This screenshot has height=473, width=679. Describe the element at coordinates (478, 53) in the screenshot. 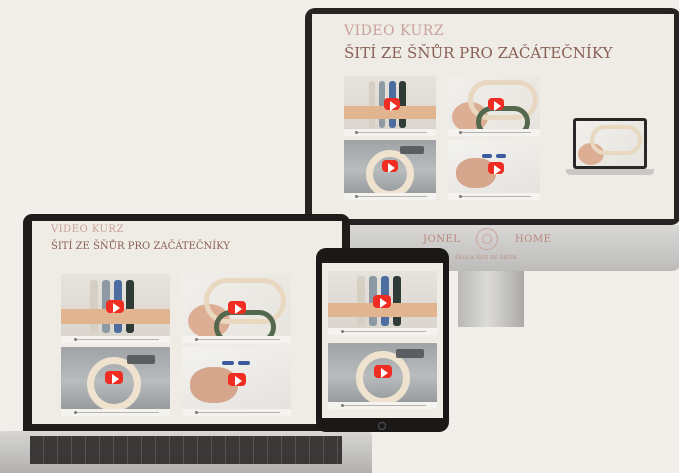

I see `monitor-page-title: ŠITÍ ZE ŠŇŮR PRO ZAČÁTEČNÍKY` at that location.